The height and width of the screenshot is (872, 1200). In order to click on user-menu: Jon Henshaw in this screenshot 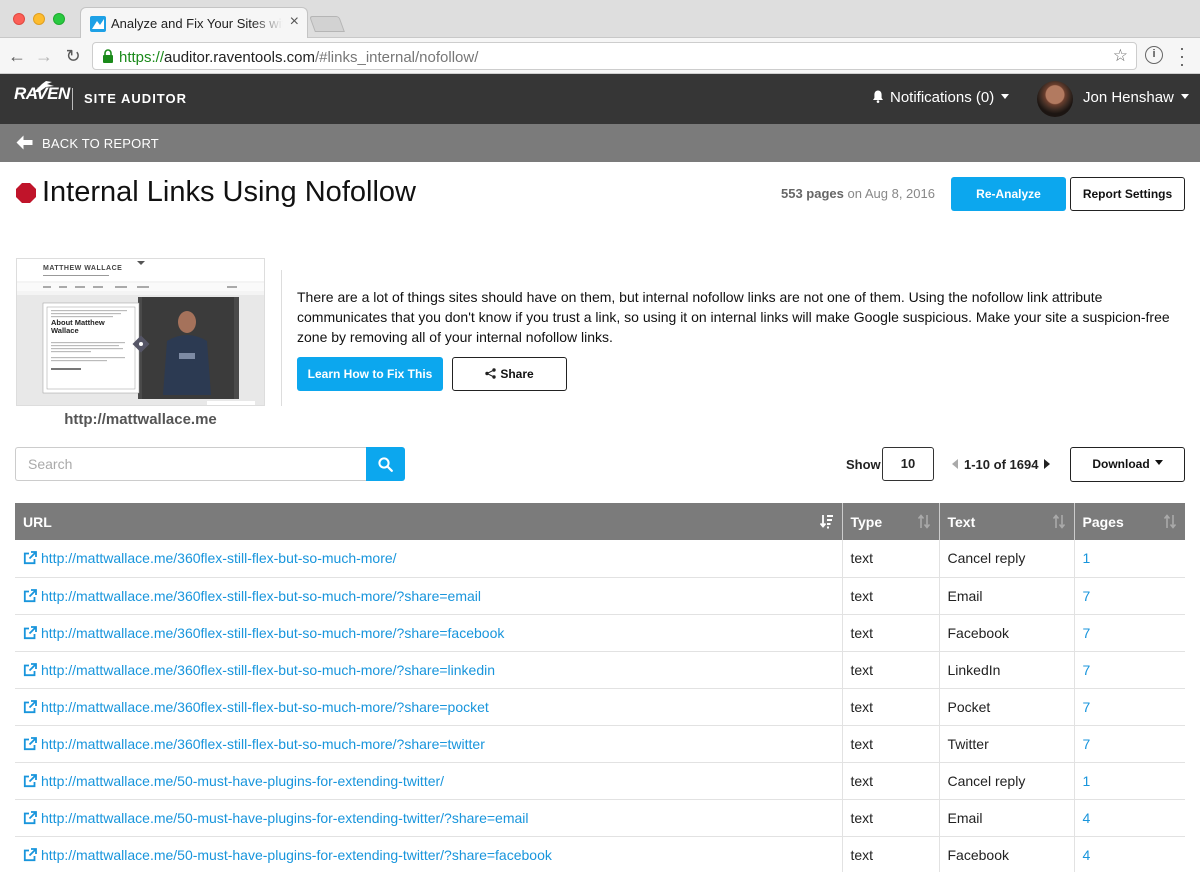, I will do `click(1136, 97)`.